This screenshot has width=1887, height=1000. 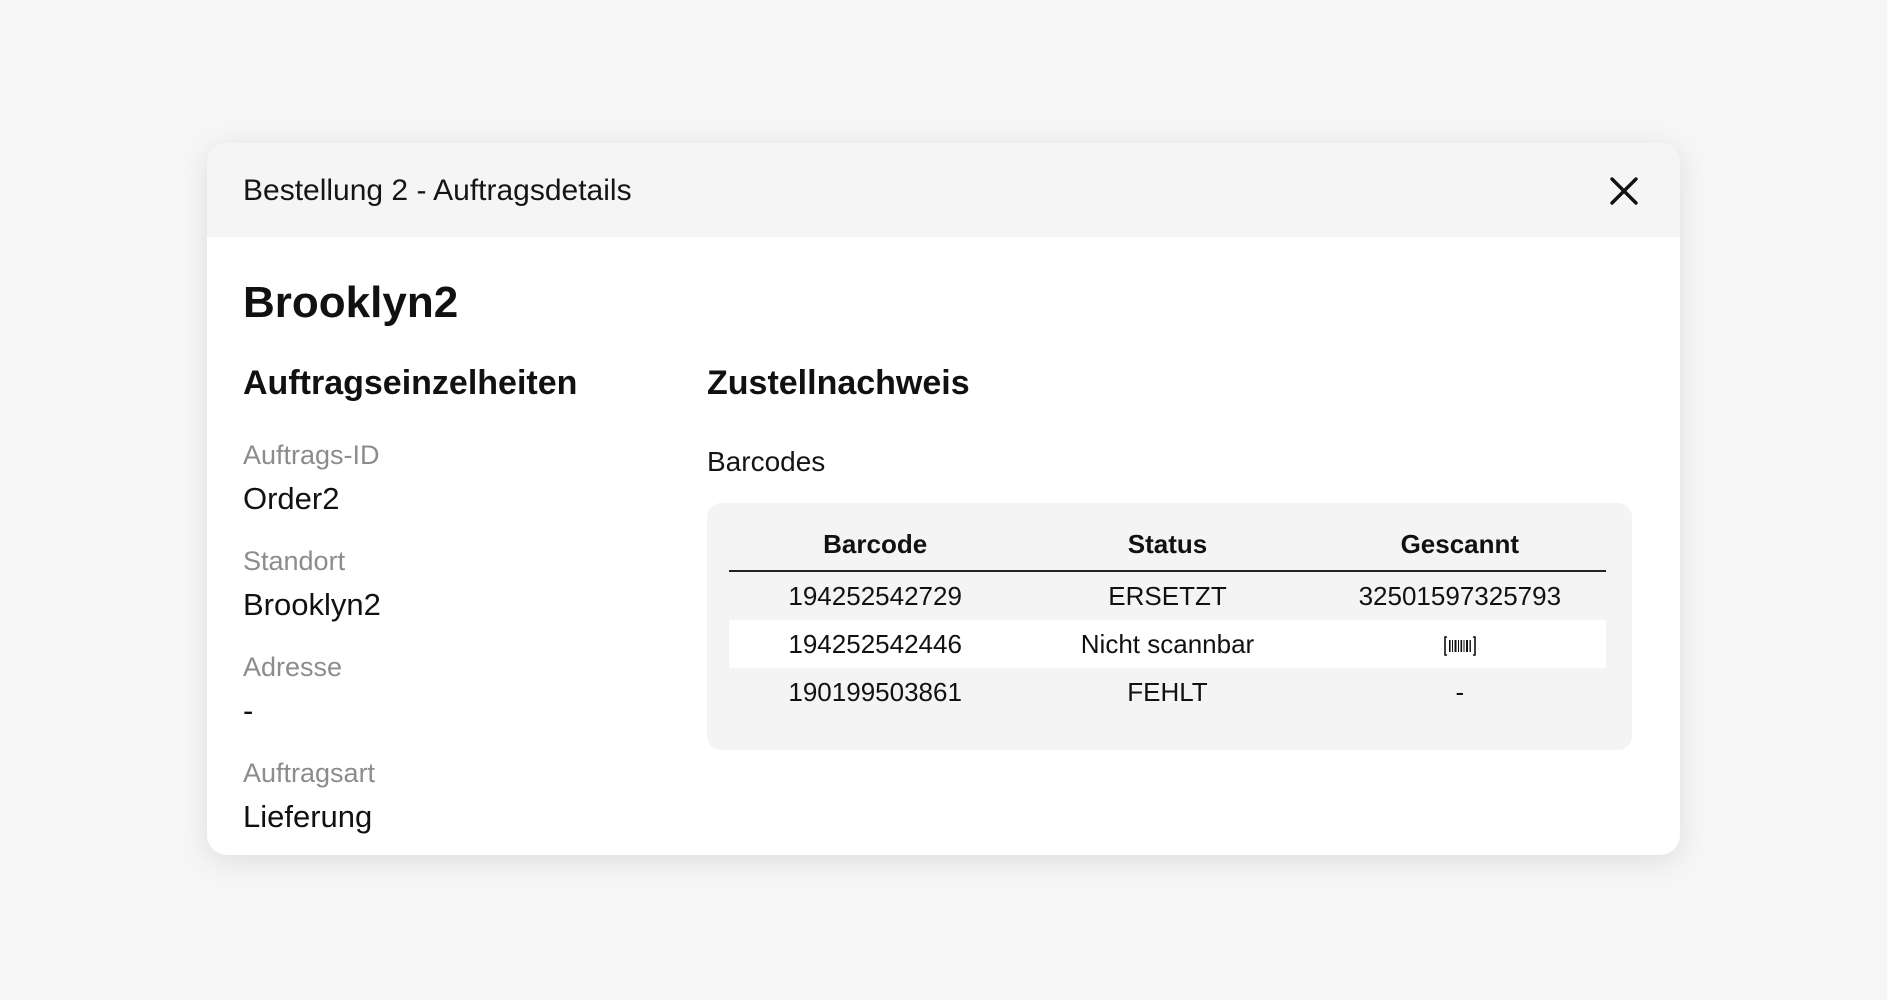 I want to click on modal-header: Bestellung 2 - Auftragsdetails, so click(x=943, y=190).